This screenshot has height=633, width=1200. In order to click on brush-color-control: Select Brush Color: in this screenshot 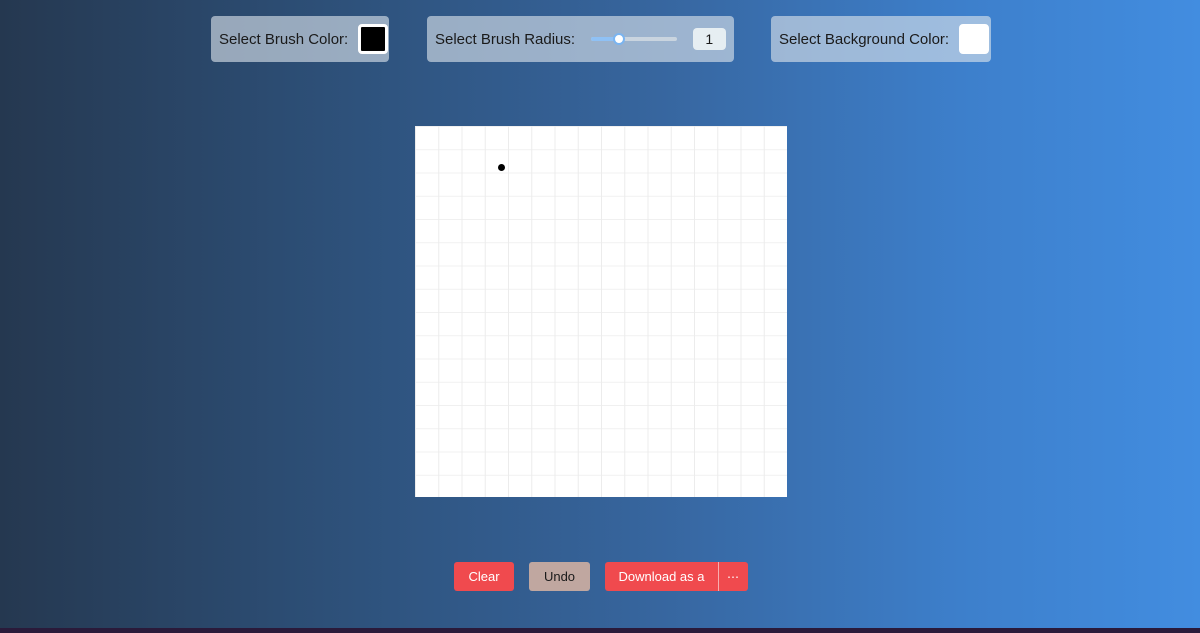, I will do `click(300, 39)`.